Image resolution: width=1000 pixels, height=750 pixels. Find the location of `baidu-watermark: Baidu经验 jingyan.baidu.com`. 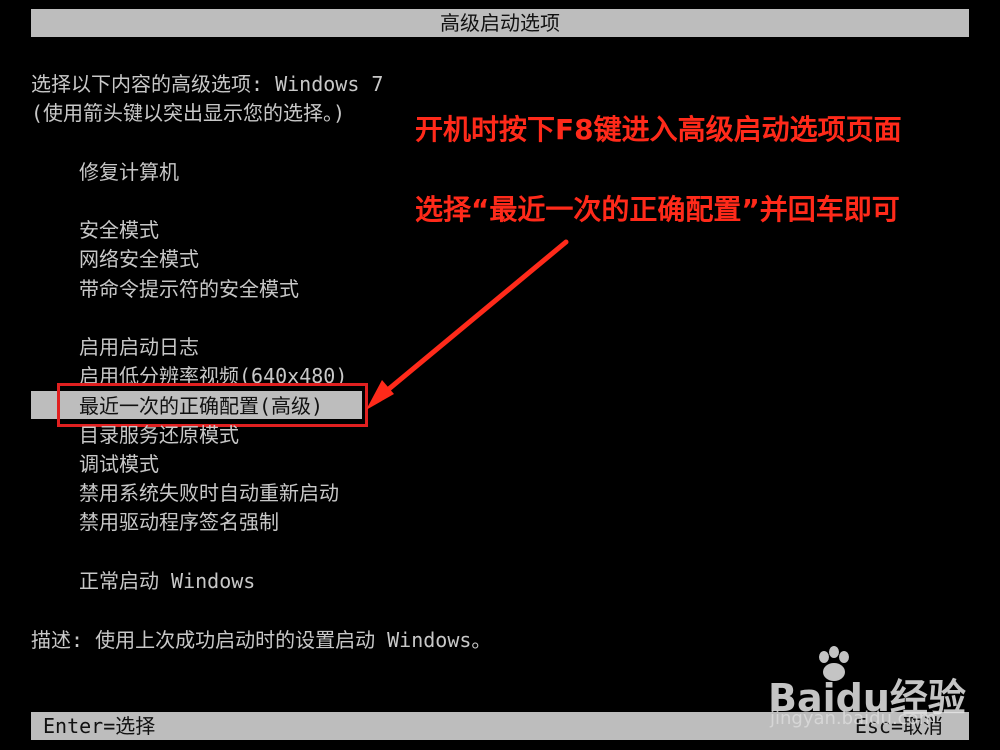

baidu-watermark: Baidu经验 jingyan.baidu.com is located at coordinates (878, 690).